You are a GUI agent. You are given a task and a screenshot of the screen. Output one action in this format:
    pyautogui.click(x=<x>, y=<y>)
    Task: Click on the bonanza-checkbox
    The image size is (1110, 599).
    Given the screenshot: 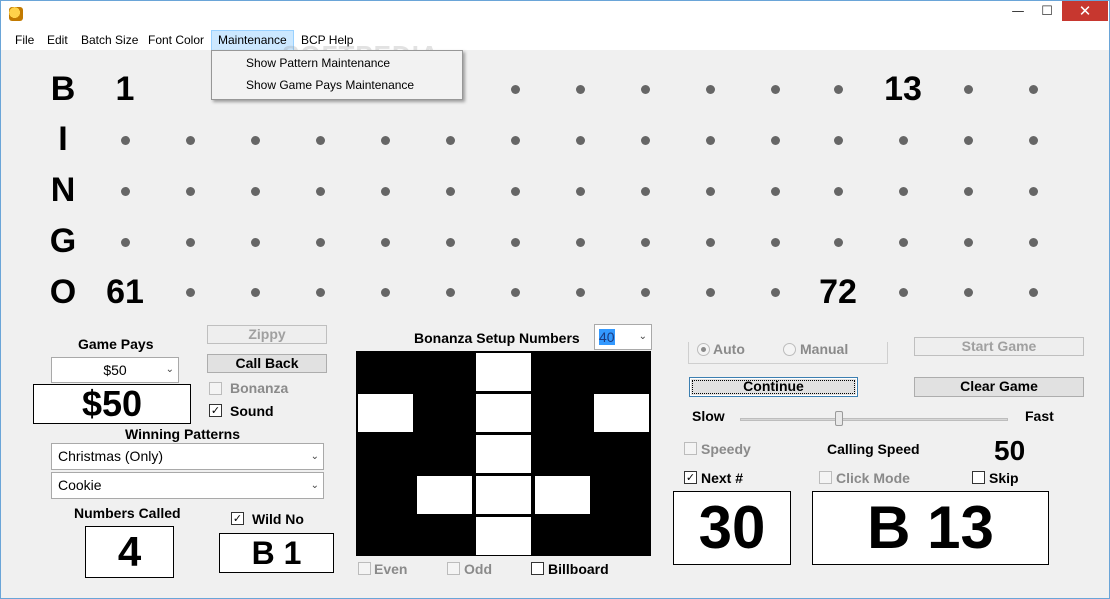 What is the action you would take?
    pyautogui.click(x=215, y=388)
    